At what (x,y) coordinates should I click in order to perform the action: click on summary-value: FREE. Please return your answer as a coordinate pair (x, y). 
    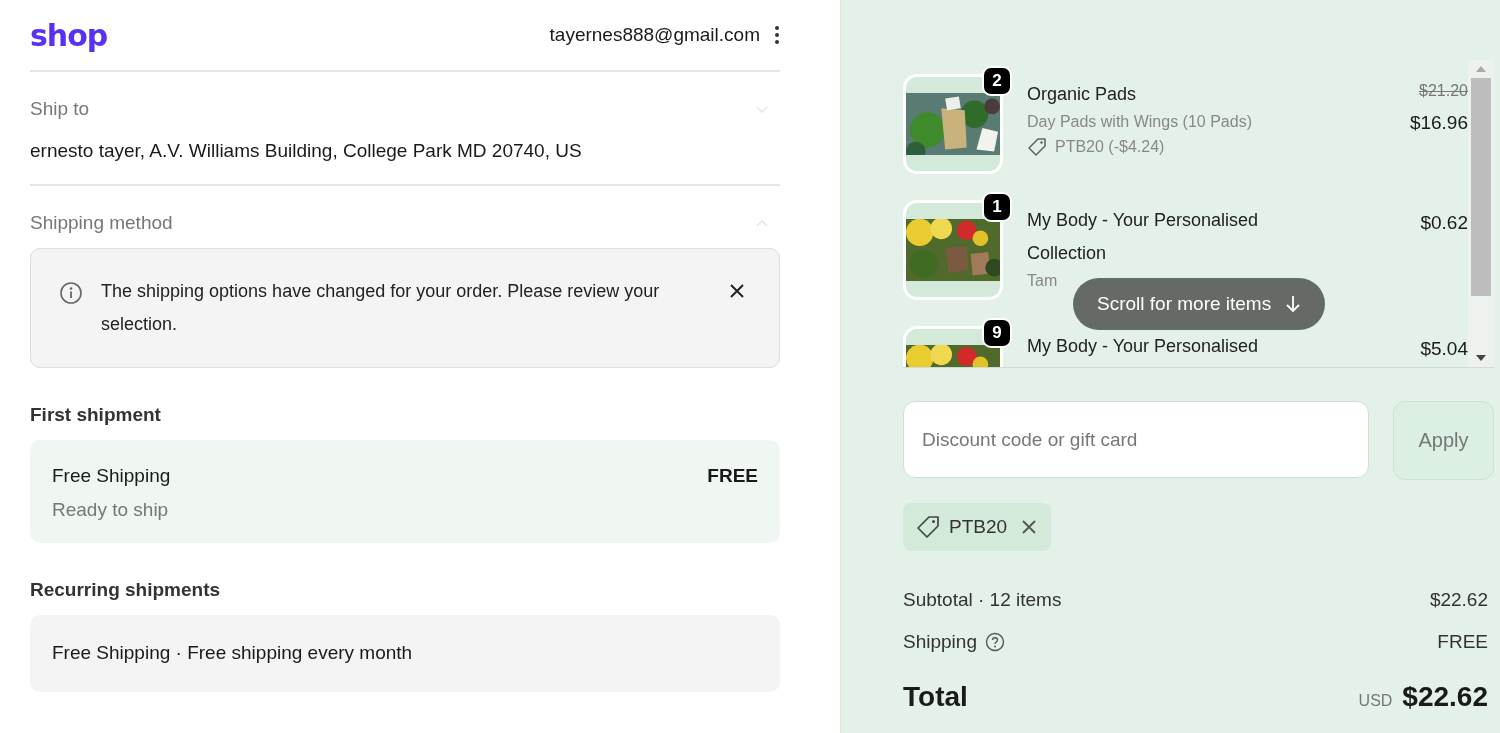
    Looking at the image, I should click on (1462, 642).